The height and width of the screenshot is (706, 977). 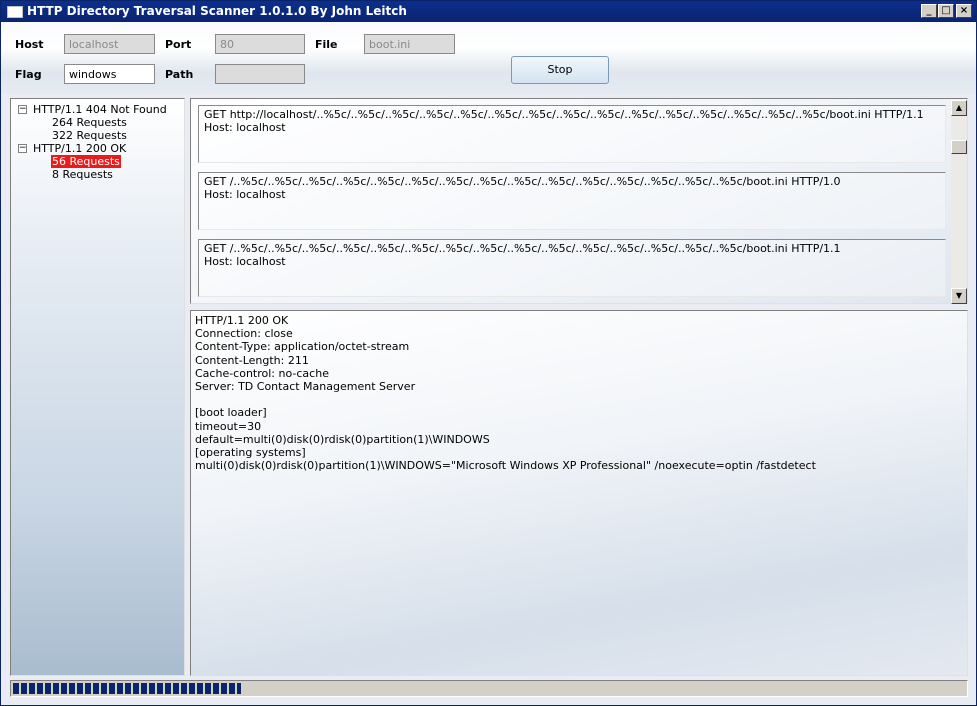 I want to click on flag-field: windows, so click(x=109, y=74).